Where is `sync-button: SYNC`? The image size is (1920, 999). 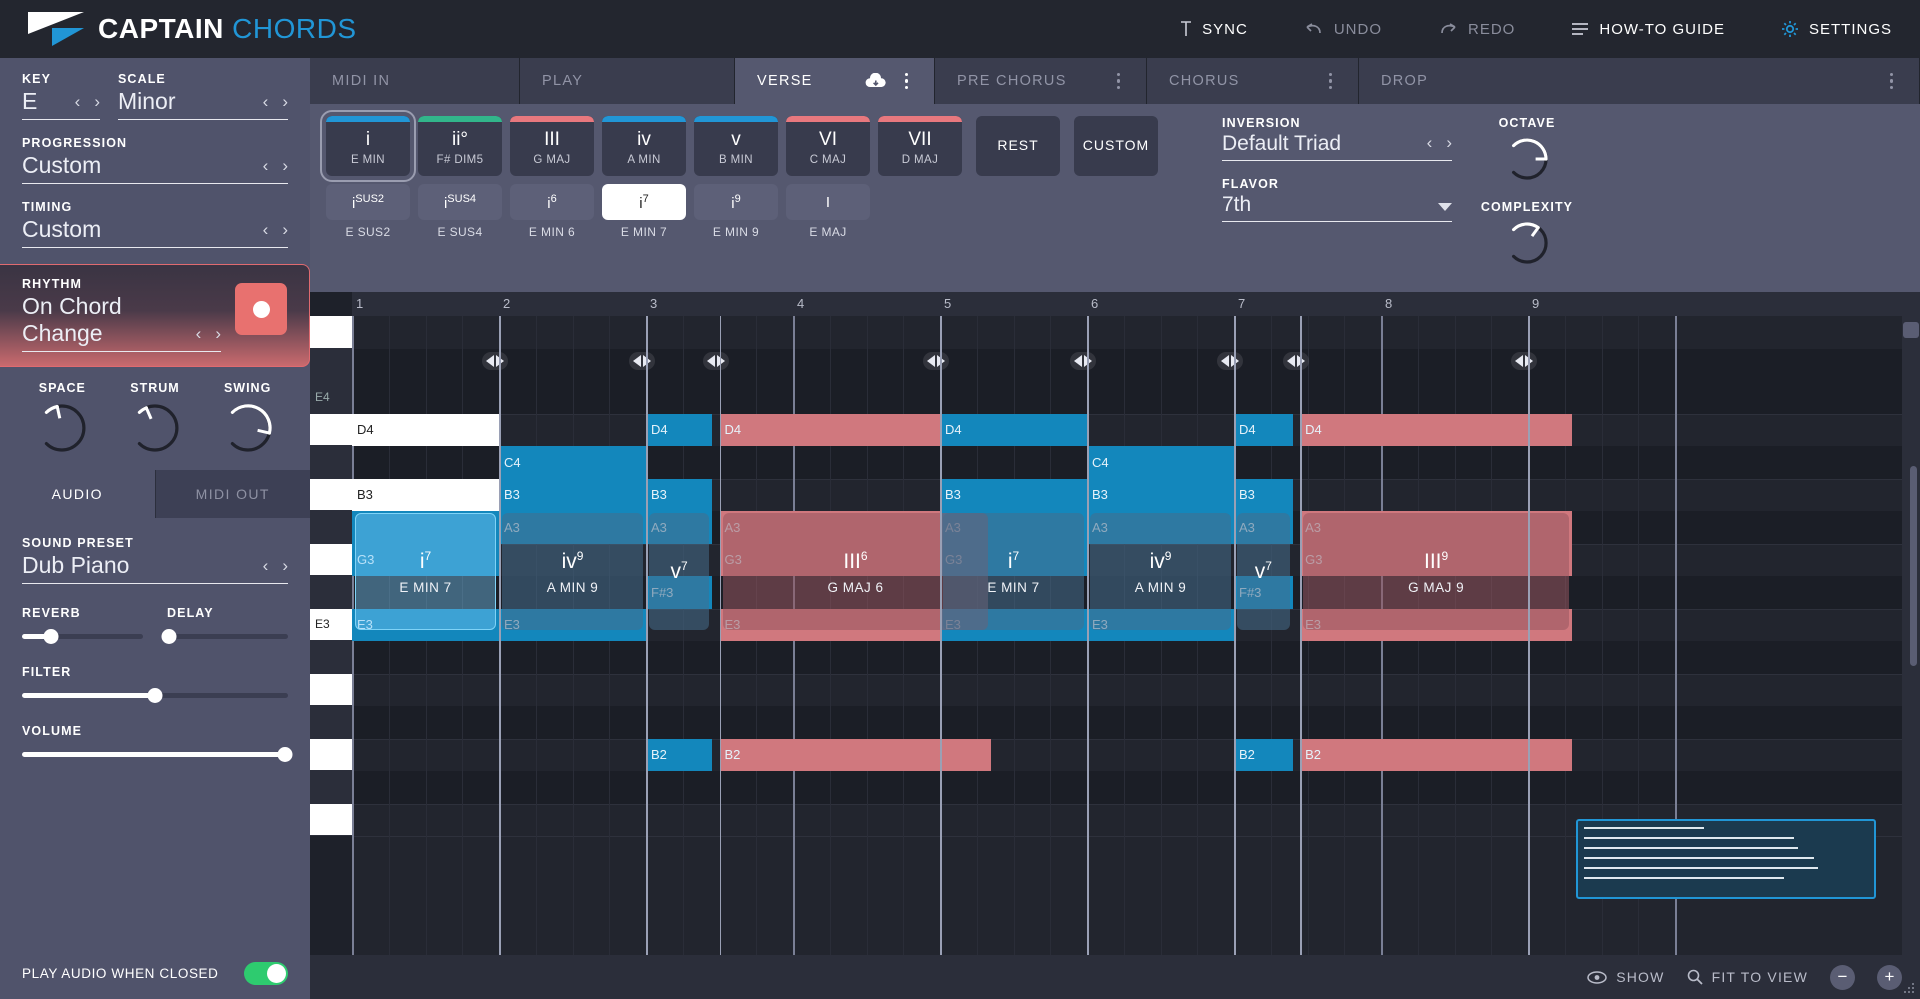
sync-button: SYNC is located at coordinates (1214, 29).